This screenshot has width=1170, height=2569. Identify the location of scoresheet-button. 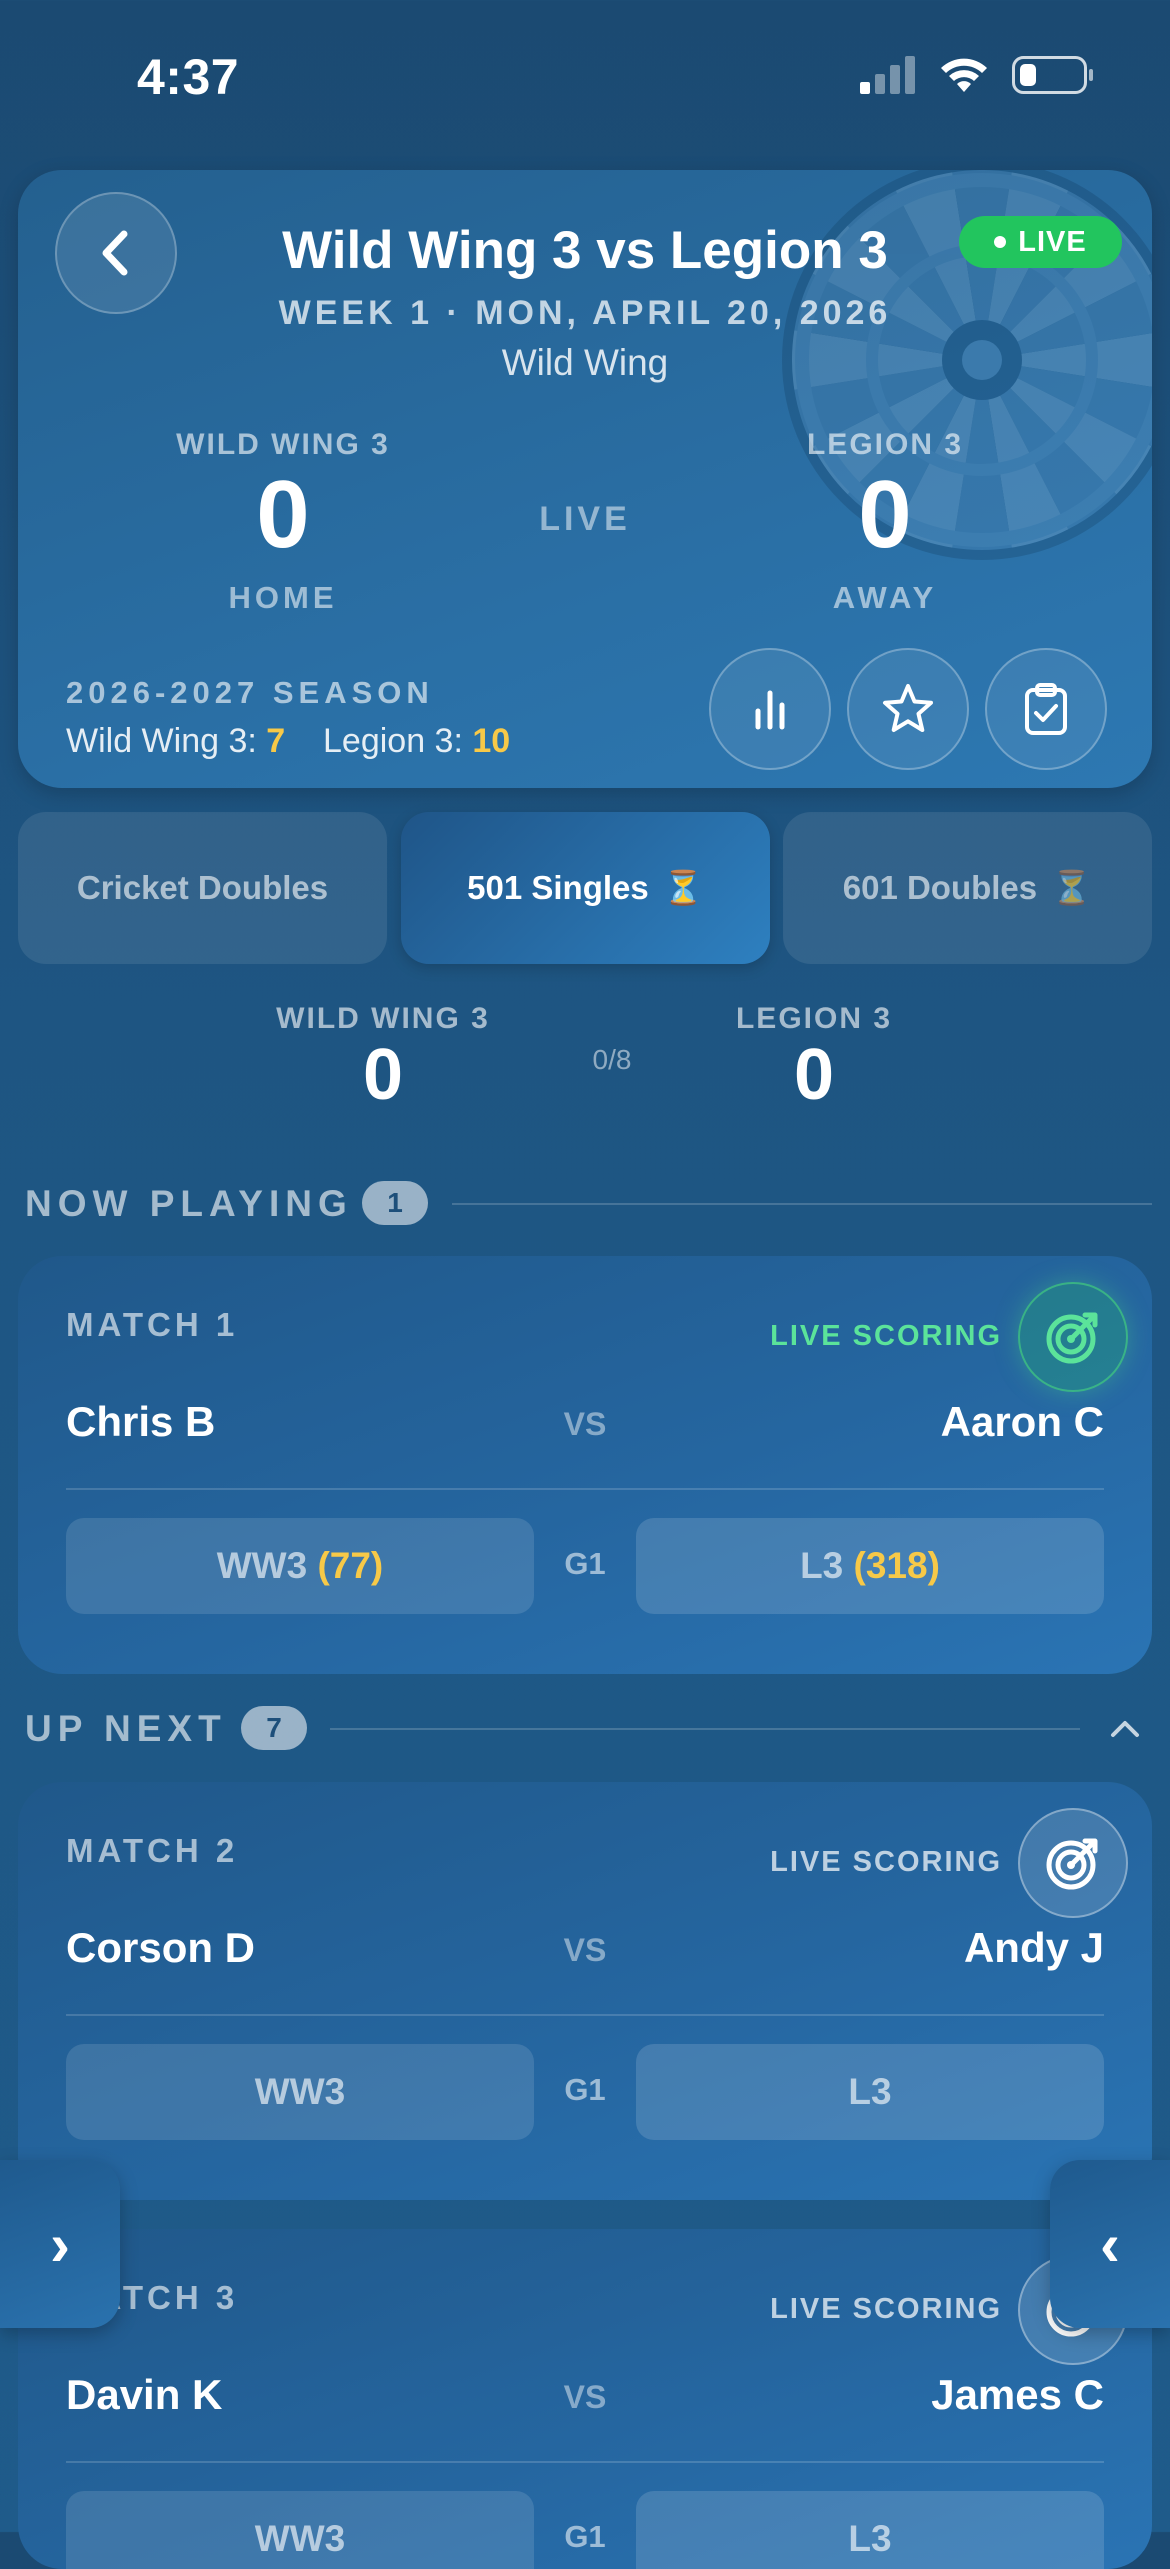
(1046, 709).